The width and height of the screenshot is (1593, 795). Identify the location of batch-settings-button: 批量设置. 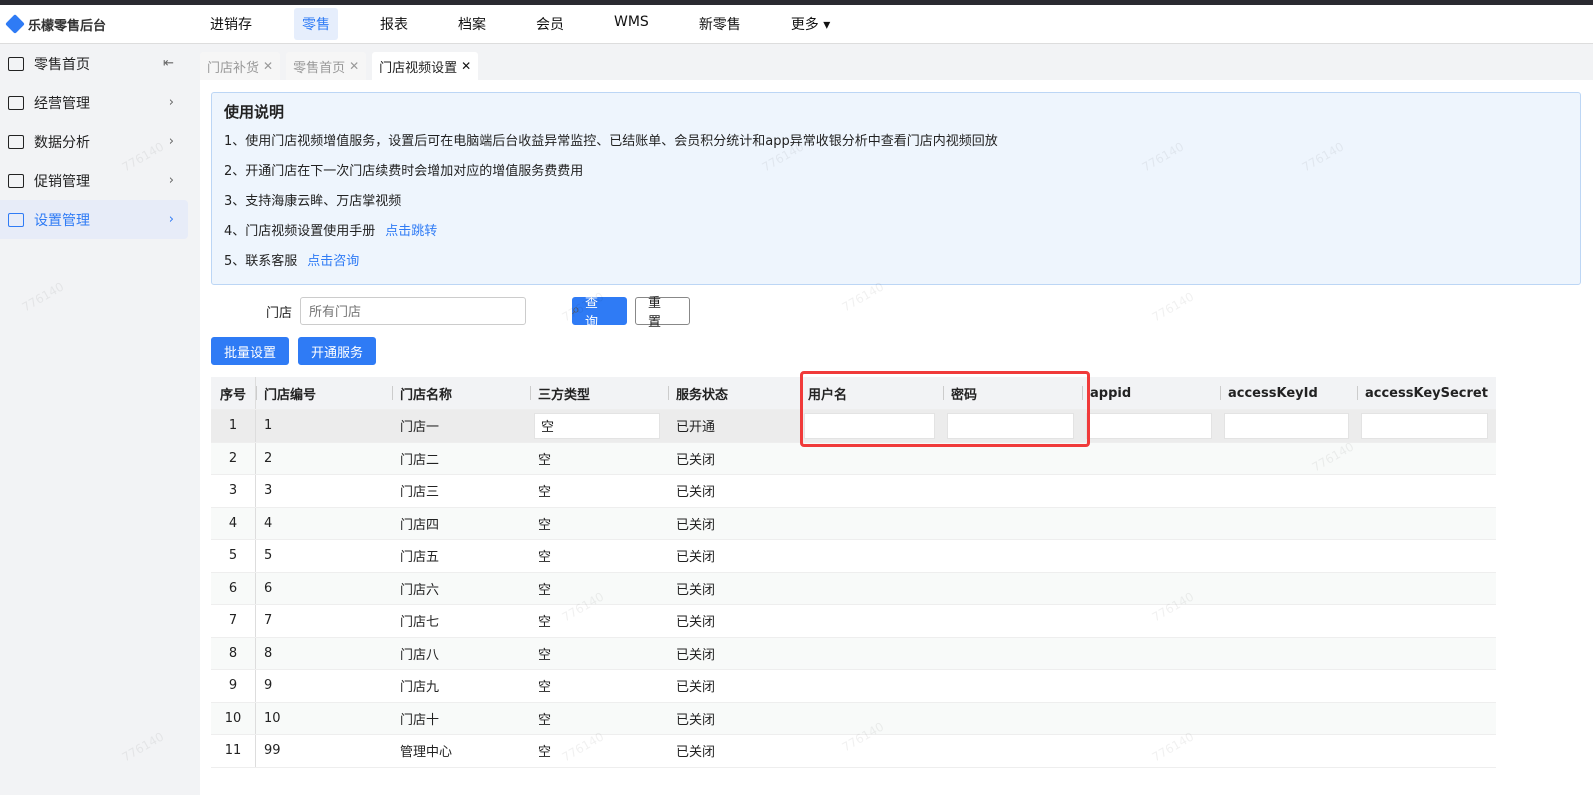
(250, 351).